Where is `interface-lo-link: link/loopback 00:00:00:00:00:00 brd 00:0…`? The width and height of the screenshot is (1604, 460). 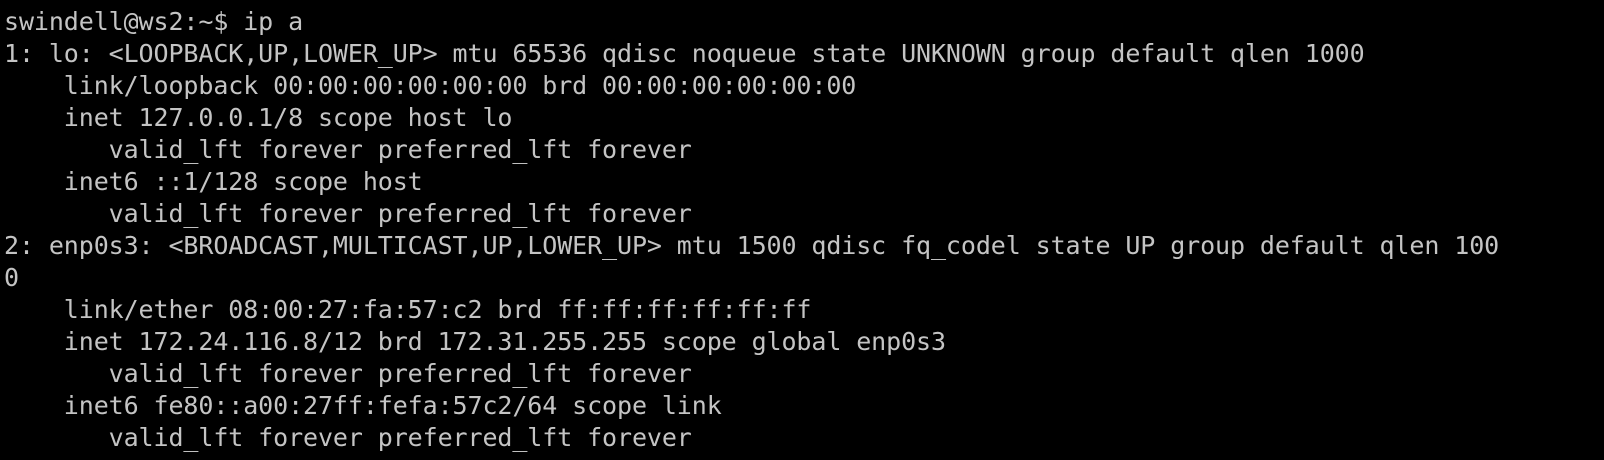 interface-lo-link: link/loopback 00:00:00:00:00:00 brd 00:0… is located at coordinates (430, 85).